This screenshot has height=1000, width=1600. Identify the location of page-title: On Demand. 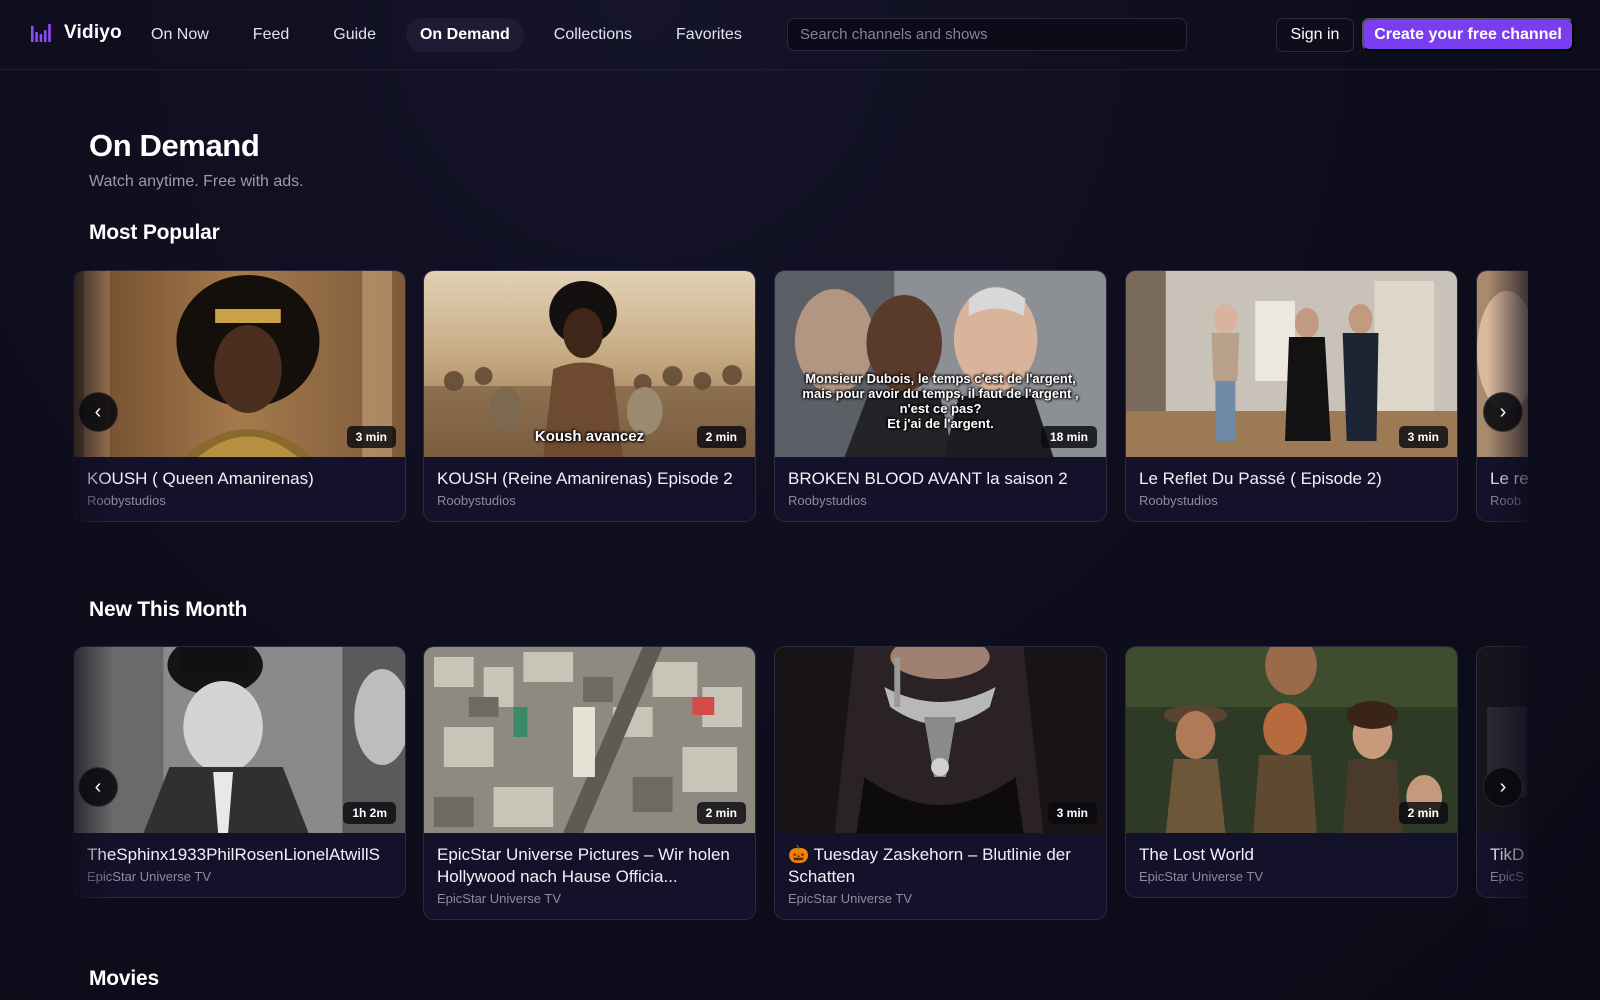
(174, 145).